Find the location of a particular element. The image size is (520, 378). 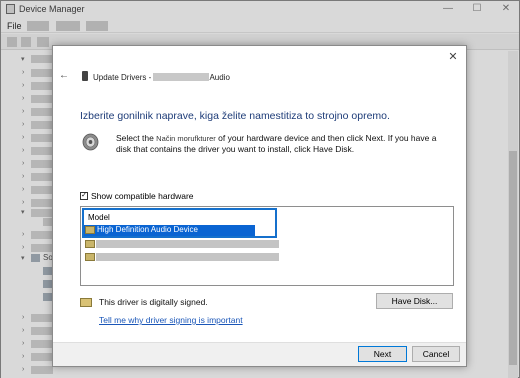

show-compatible-label: Show compatible hardware is located at coordinates (142, 196).